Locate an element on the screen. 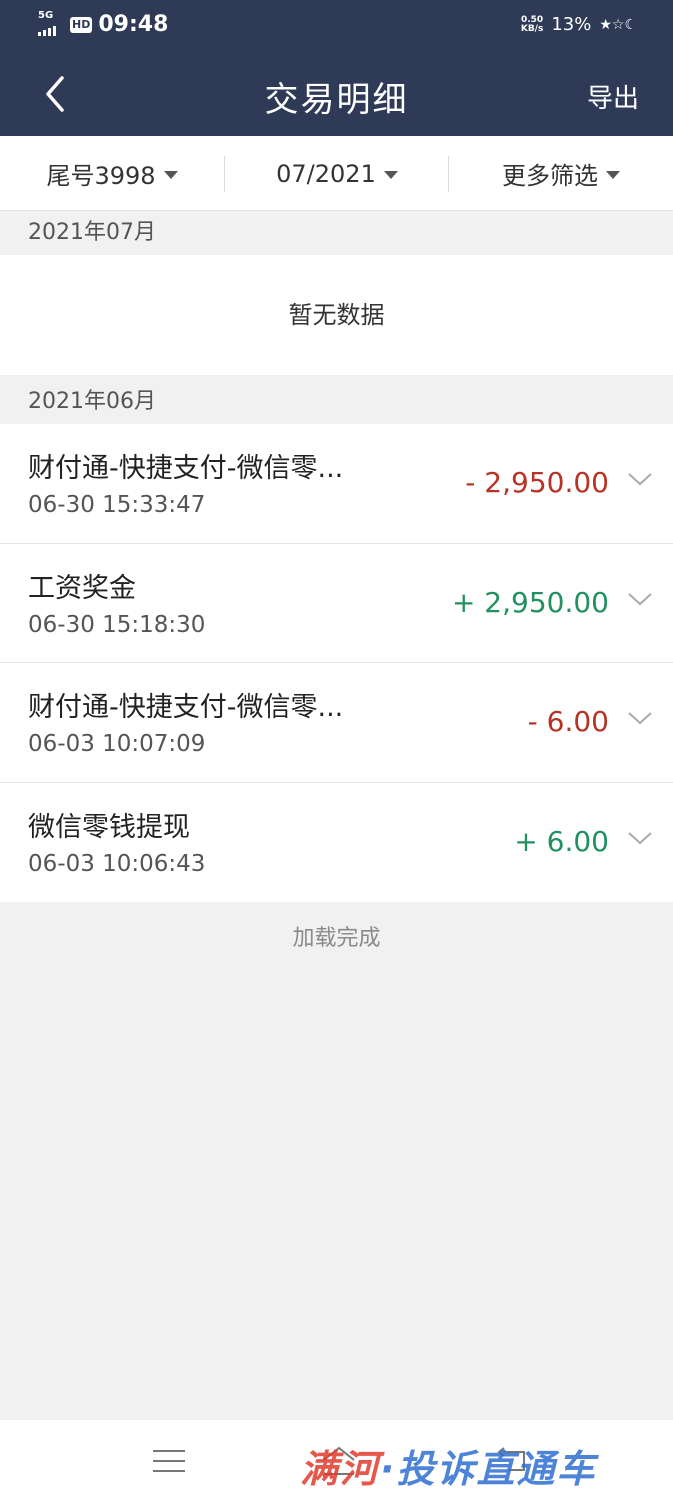 This screenshot has width=673, height=1500. month-header: 2021年06月 is located at coordinates (336, 402).